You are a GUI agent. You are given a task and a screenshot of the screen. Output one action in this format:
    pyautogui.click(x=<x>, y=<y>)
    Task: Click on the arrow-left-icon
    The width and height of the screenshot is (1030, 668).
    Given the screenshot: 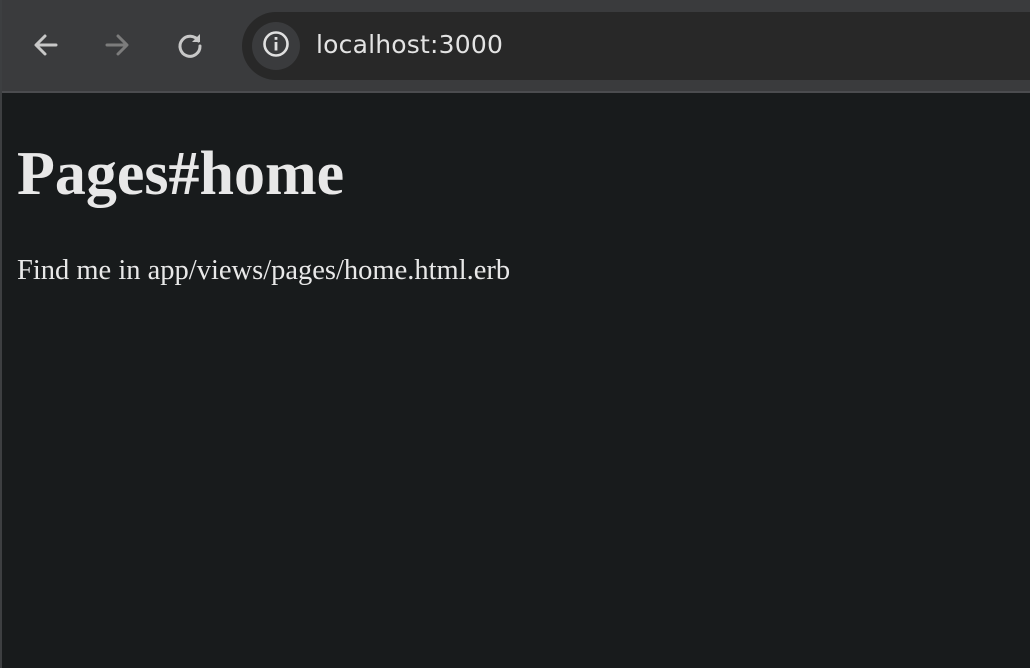 What is the action you would take?
    pyautogui.click(x=46, y=45)
    